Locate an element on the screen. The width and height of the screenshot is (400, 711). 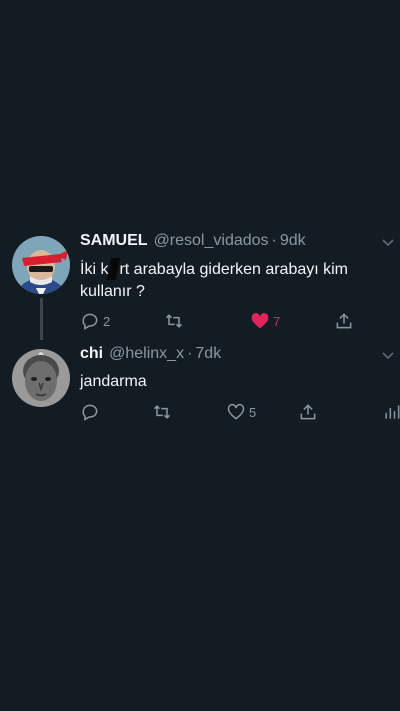
display-name: chi is located at coordinates (91, 354).